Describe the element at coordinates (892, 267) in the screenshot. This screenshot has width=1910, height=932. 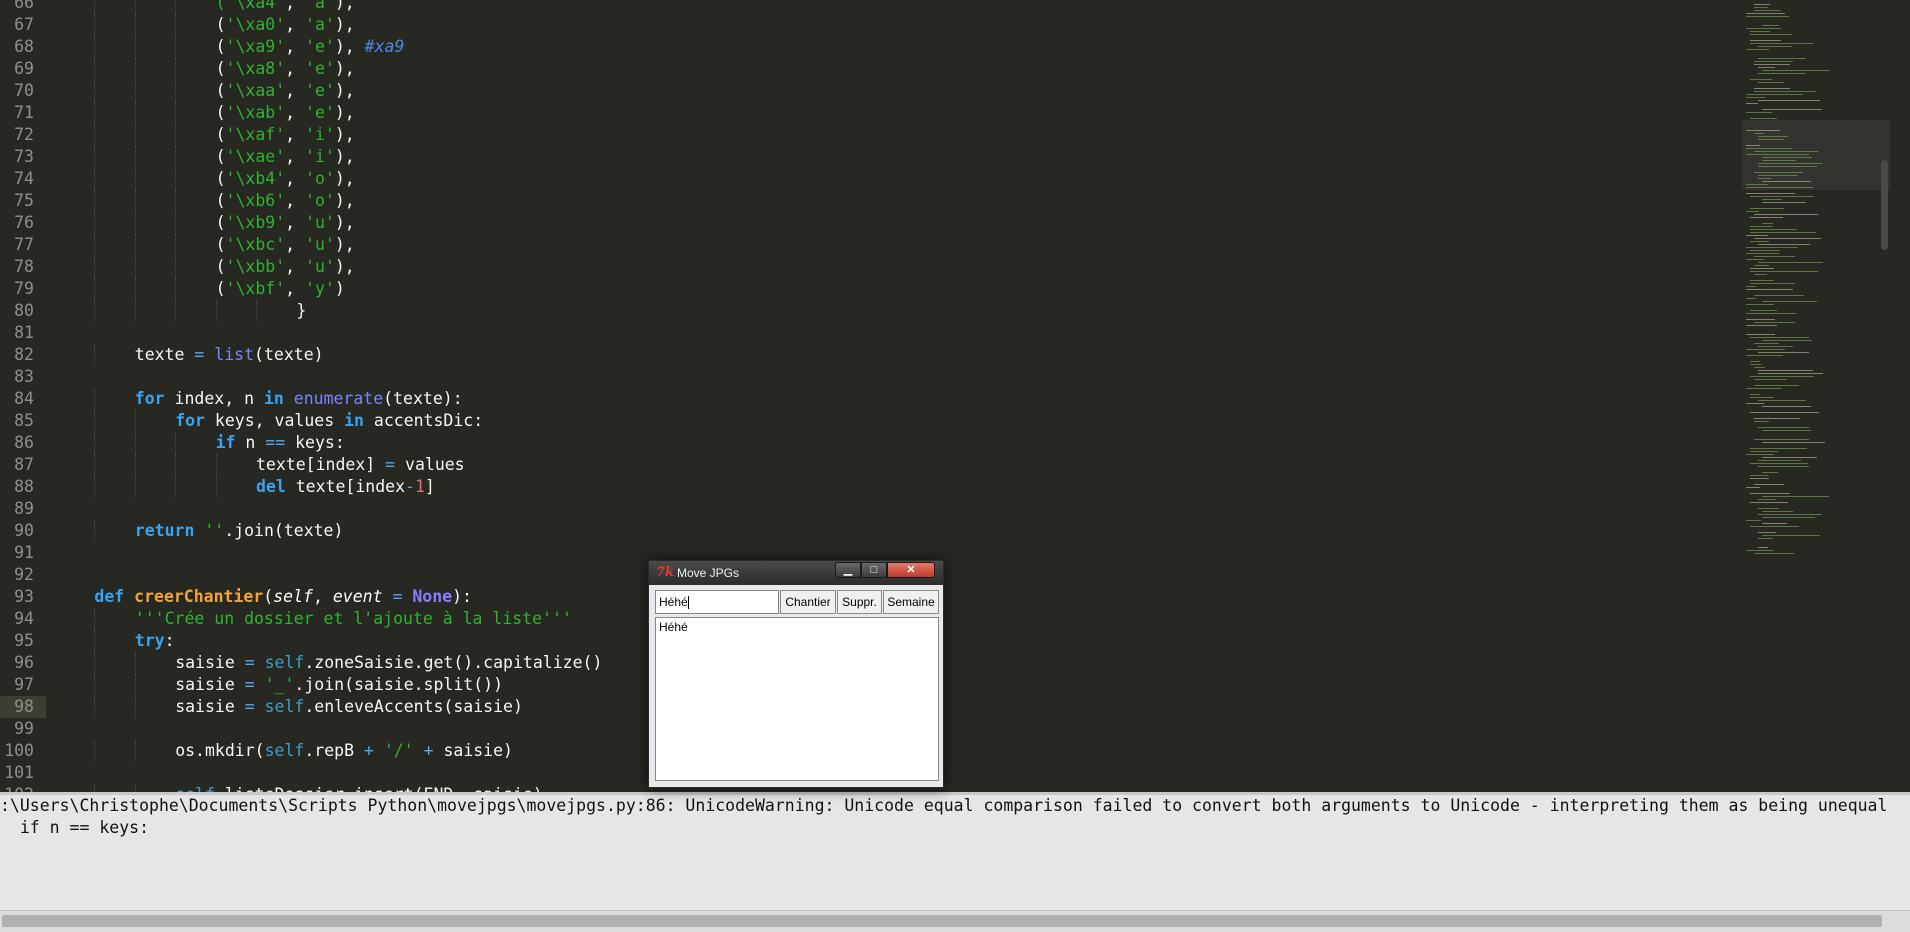
I see `code-line: ('\xbb', 'u'),` at that location.